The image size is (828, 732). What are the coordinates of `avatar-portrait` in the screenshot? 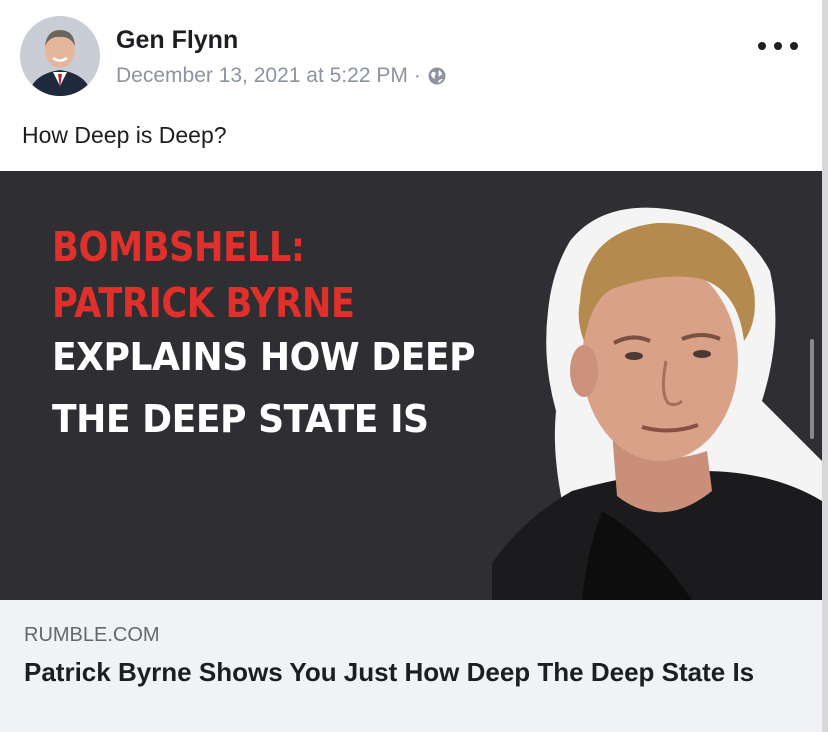 It's located at (60, 56).